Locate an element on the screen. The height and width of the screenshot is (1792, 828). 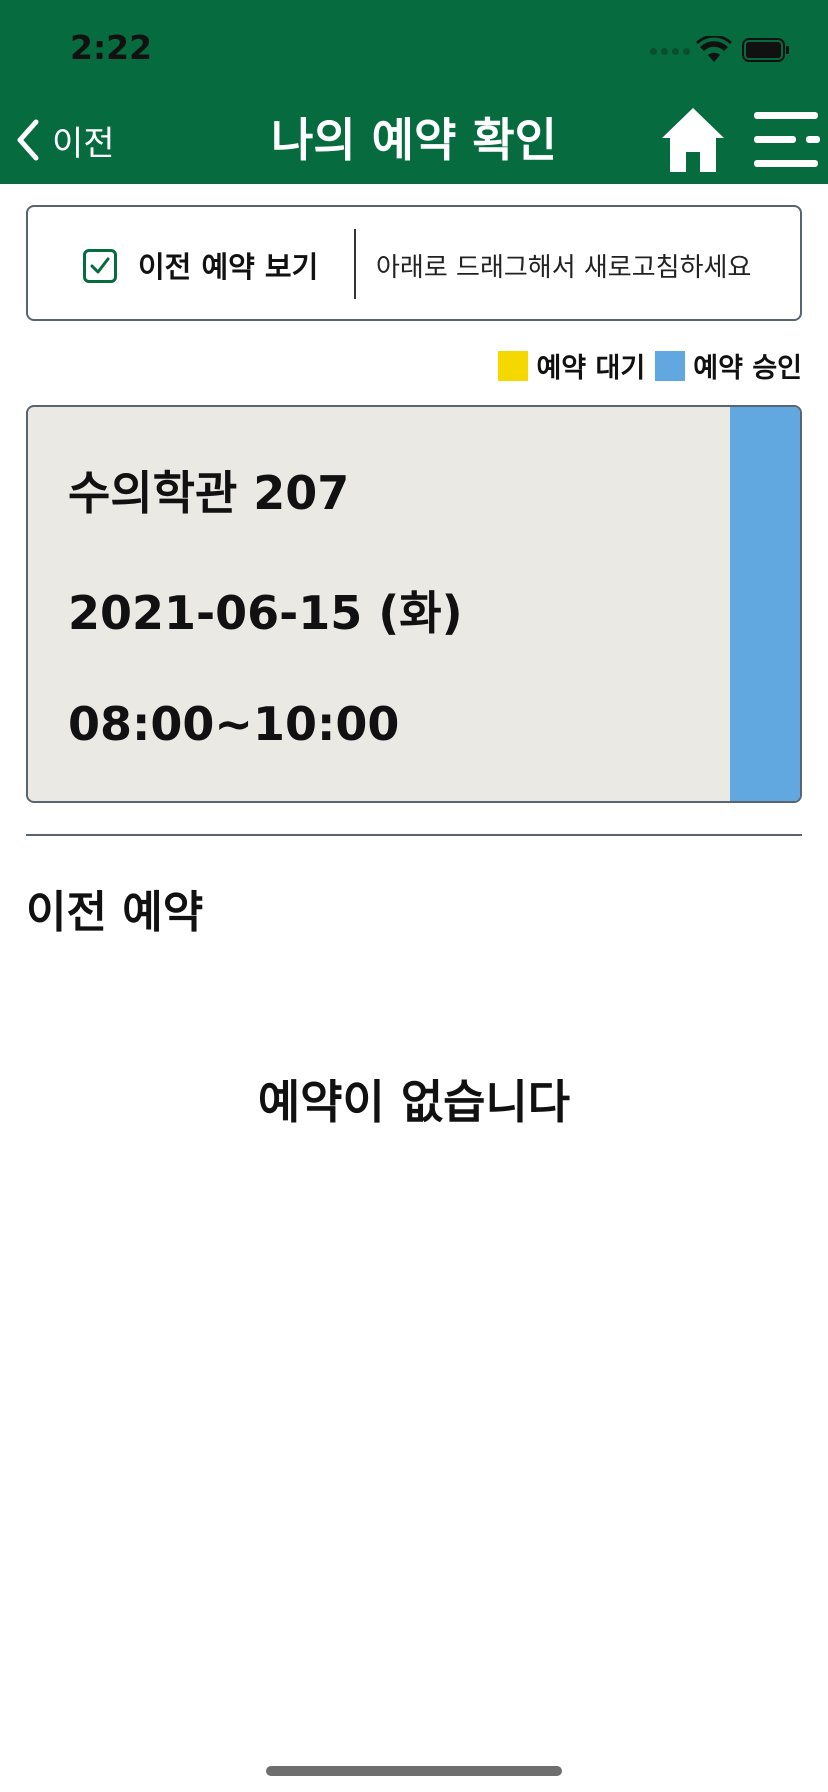
status-bar-time: 2:22 is located at coordinates (111, 47).